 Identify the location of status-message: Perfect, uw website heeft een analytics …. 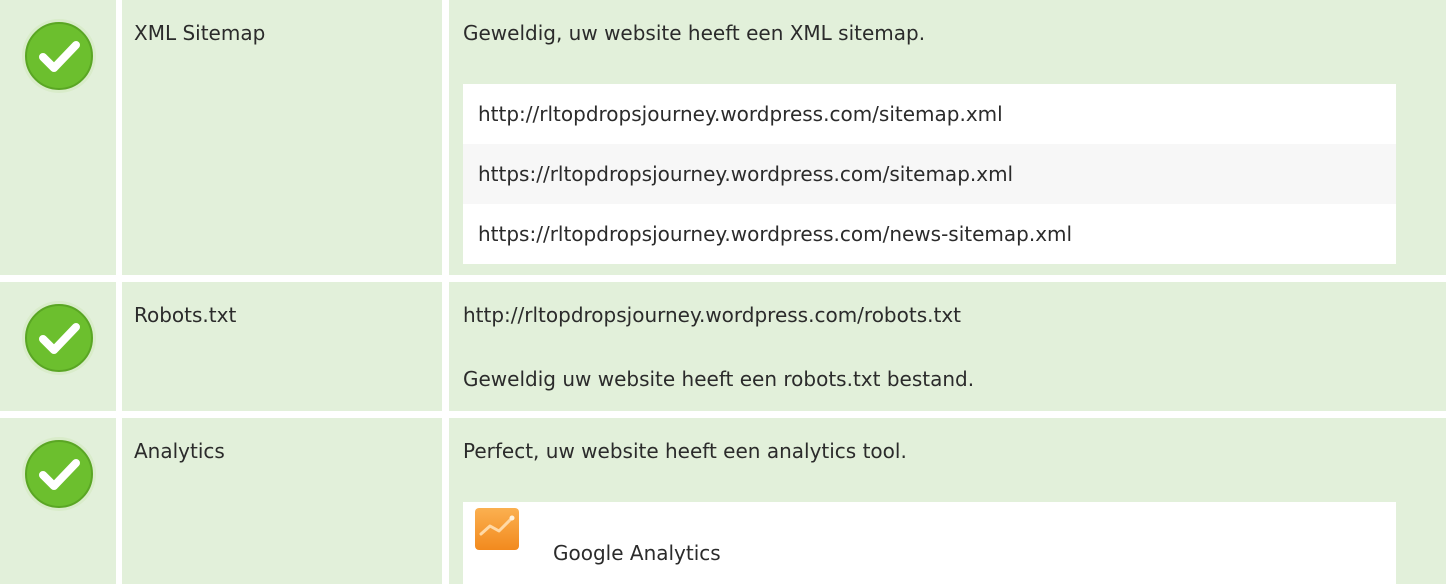
(685, 451).